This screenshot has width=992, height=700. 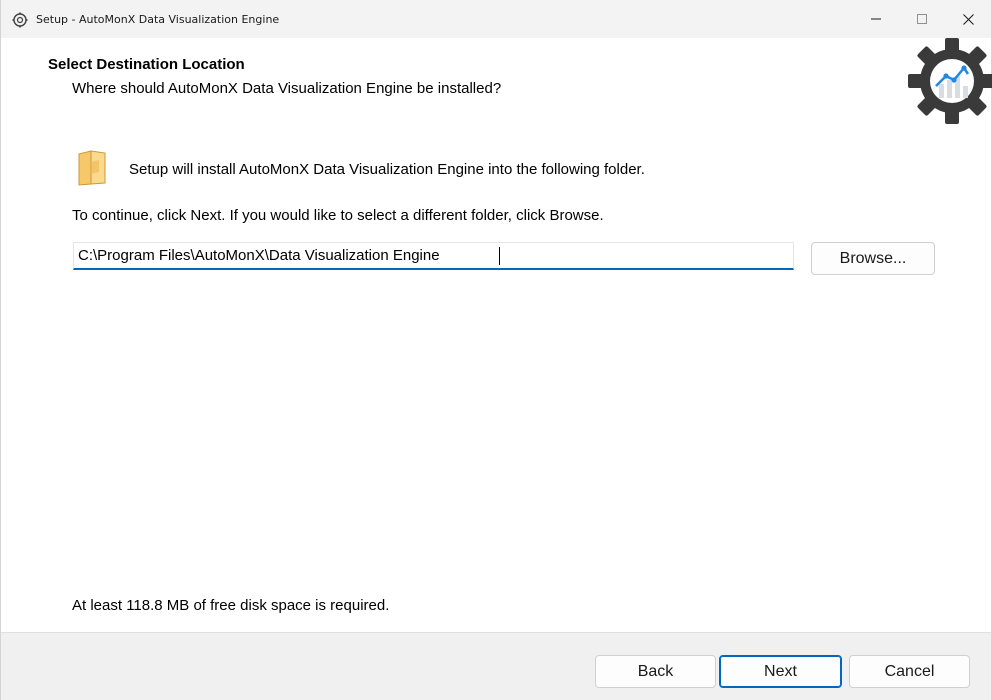 I want to click on app-gear-icon, so click(x=20, y=20).